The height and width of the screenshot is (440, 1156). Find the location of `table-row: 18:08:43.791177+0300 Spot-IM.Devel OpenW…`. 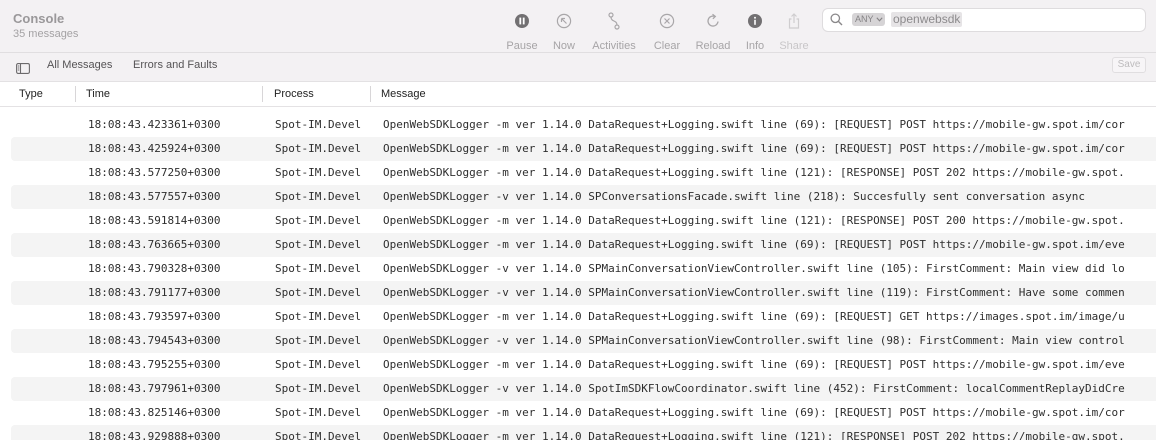

table-row: 18:08:43.791177+0300 Spot-IM.Devel OpenW… is located at coordinates (583, 293).